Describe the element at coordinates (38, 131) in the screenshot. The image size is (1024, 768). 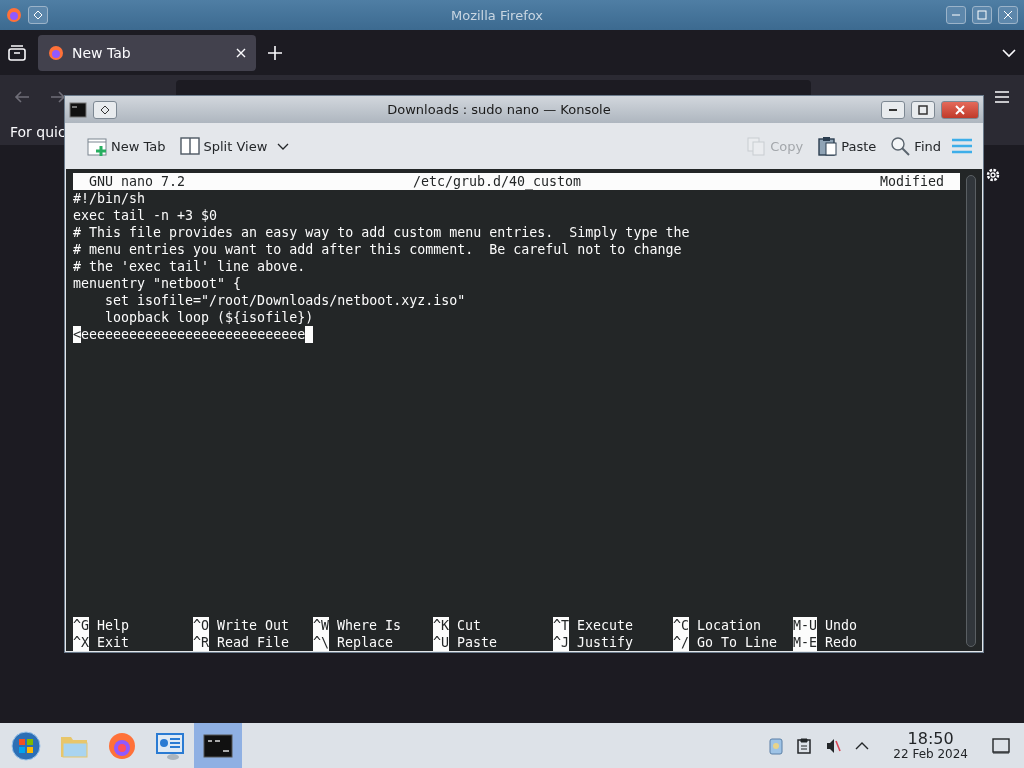
I see `bookmarks-text: For quic` at that location.